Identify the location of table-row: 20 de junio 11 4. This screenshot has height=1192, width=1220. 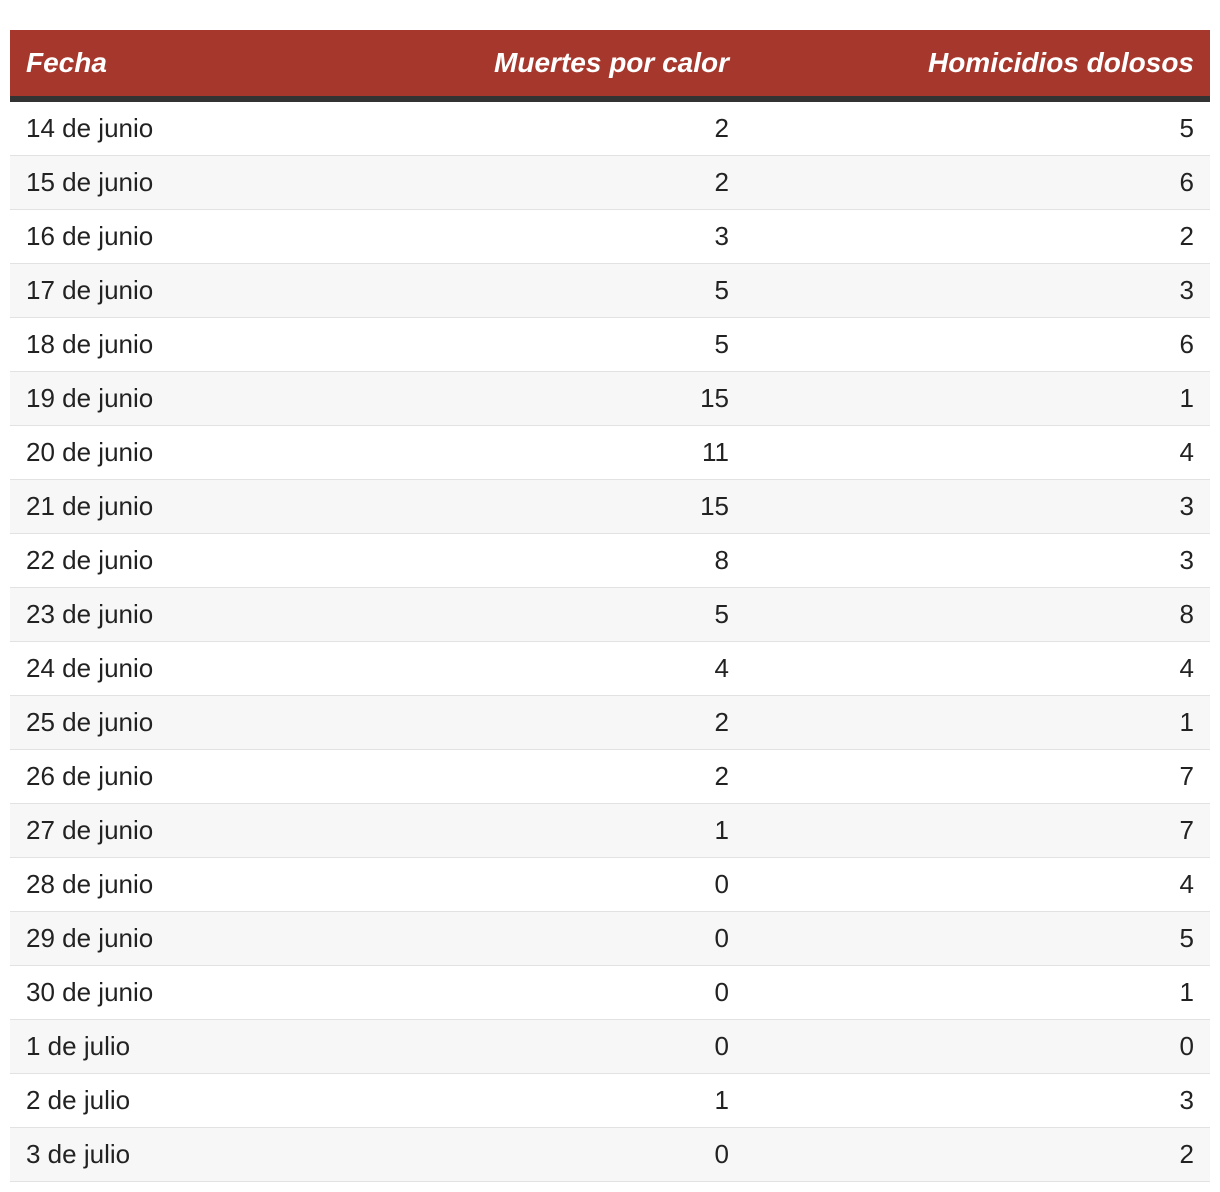
(610, 452).